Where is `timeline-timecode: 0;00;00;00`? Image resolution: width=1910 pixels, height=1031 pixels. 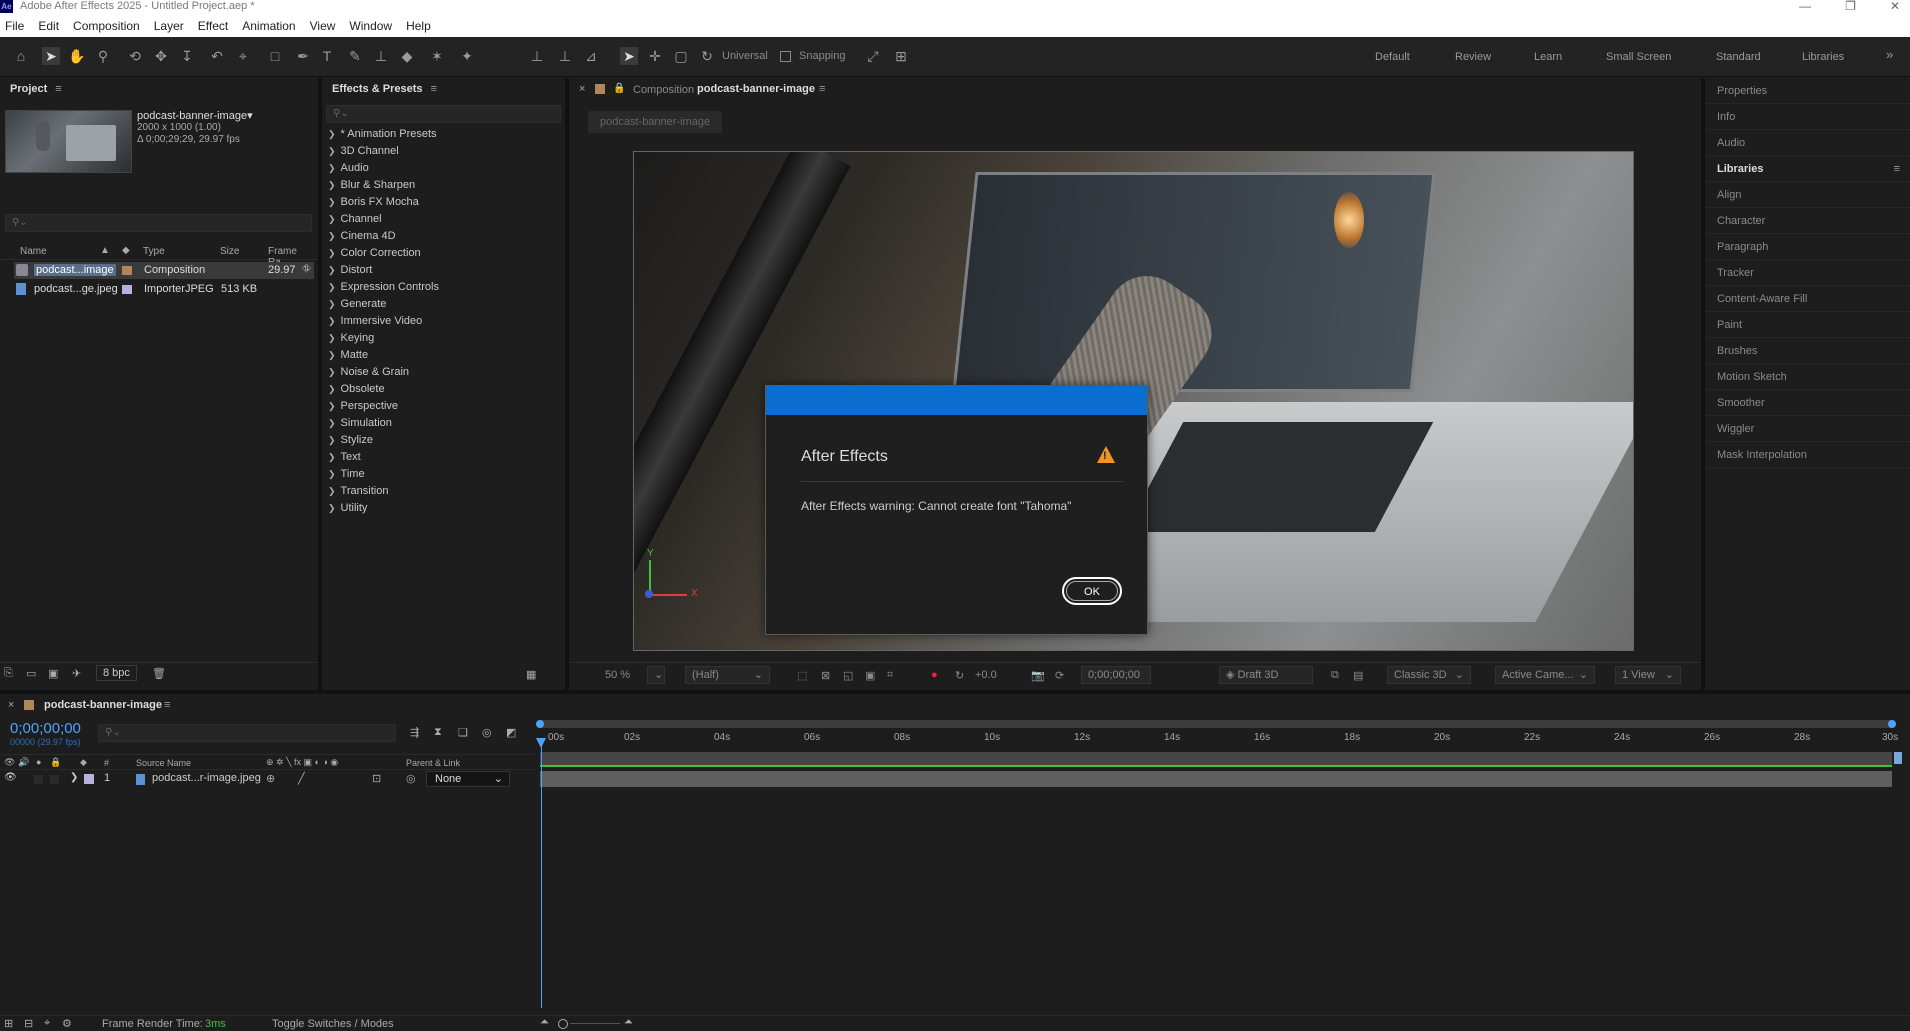
timeline-timecode: 0;00;00;00 is located at coordinates (45, 728).